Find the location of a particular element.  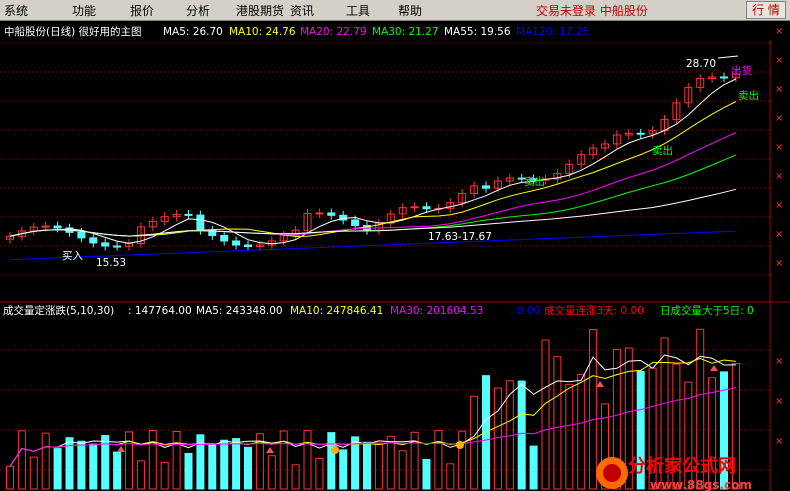

menu-hk-futures: 港股期货 is located at coordinates (260, 10).